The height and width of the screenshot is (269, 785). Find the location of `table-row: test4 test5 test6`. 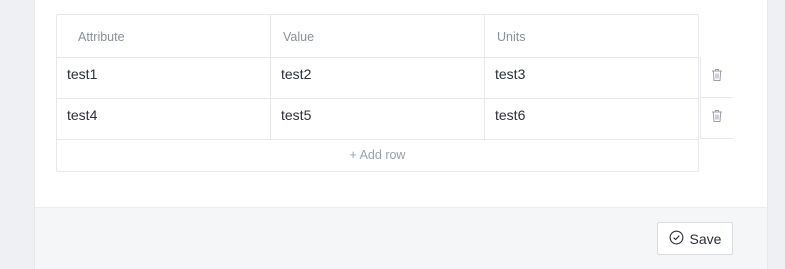

table-row: test4 test5 test6 is located at coordinates (377, 119).